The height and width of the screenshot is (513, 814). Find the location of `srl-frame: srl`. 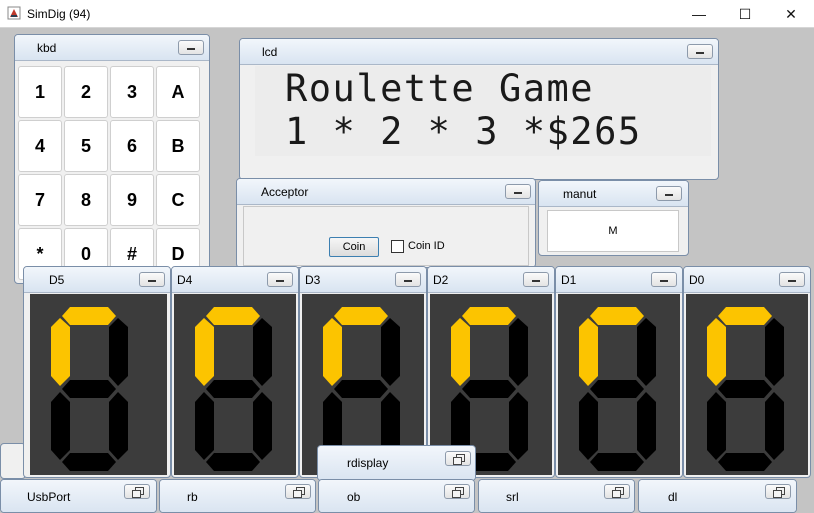

srl-frame: srl is located at coordinates (556, 496).